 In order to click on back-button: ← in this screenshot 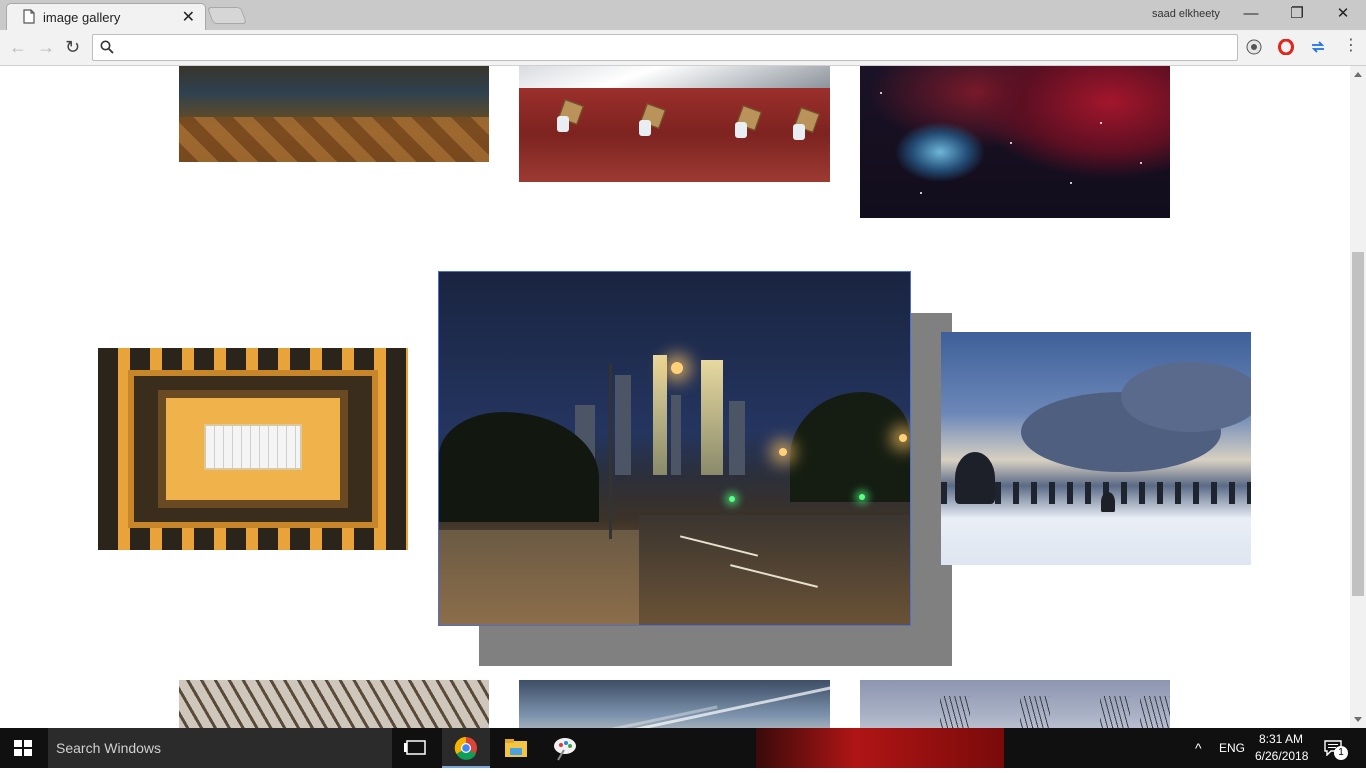, I will do `click(18, 47)`.